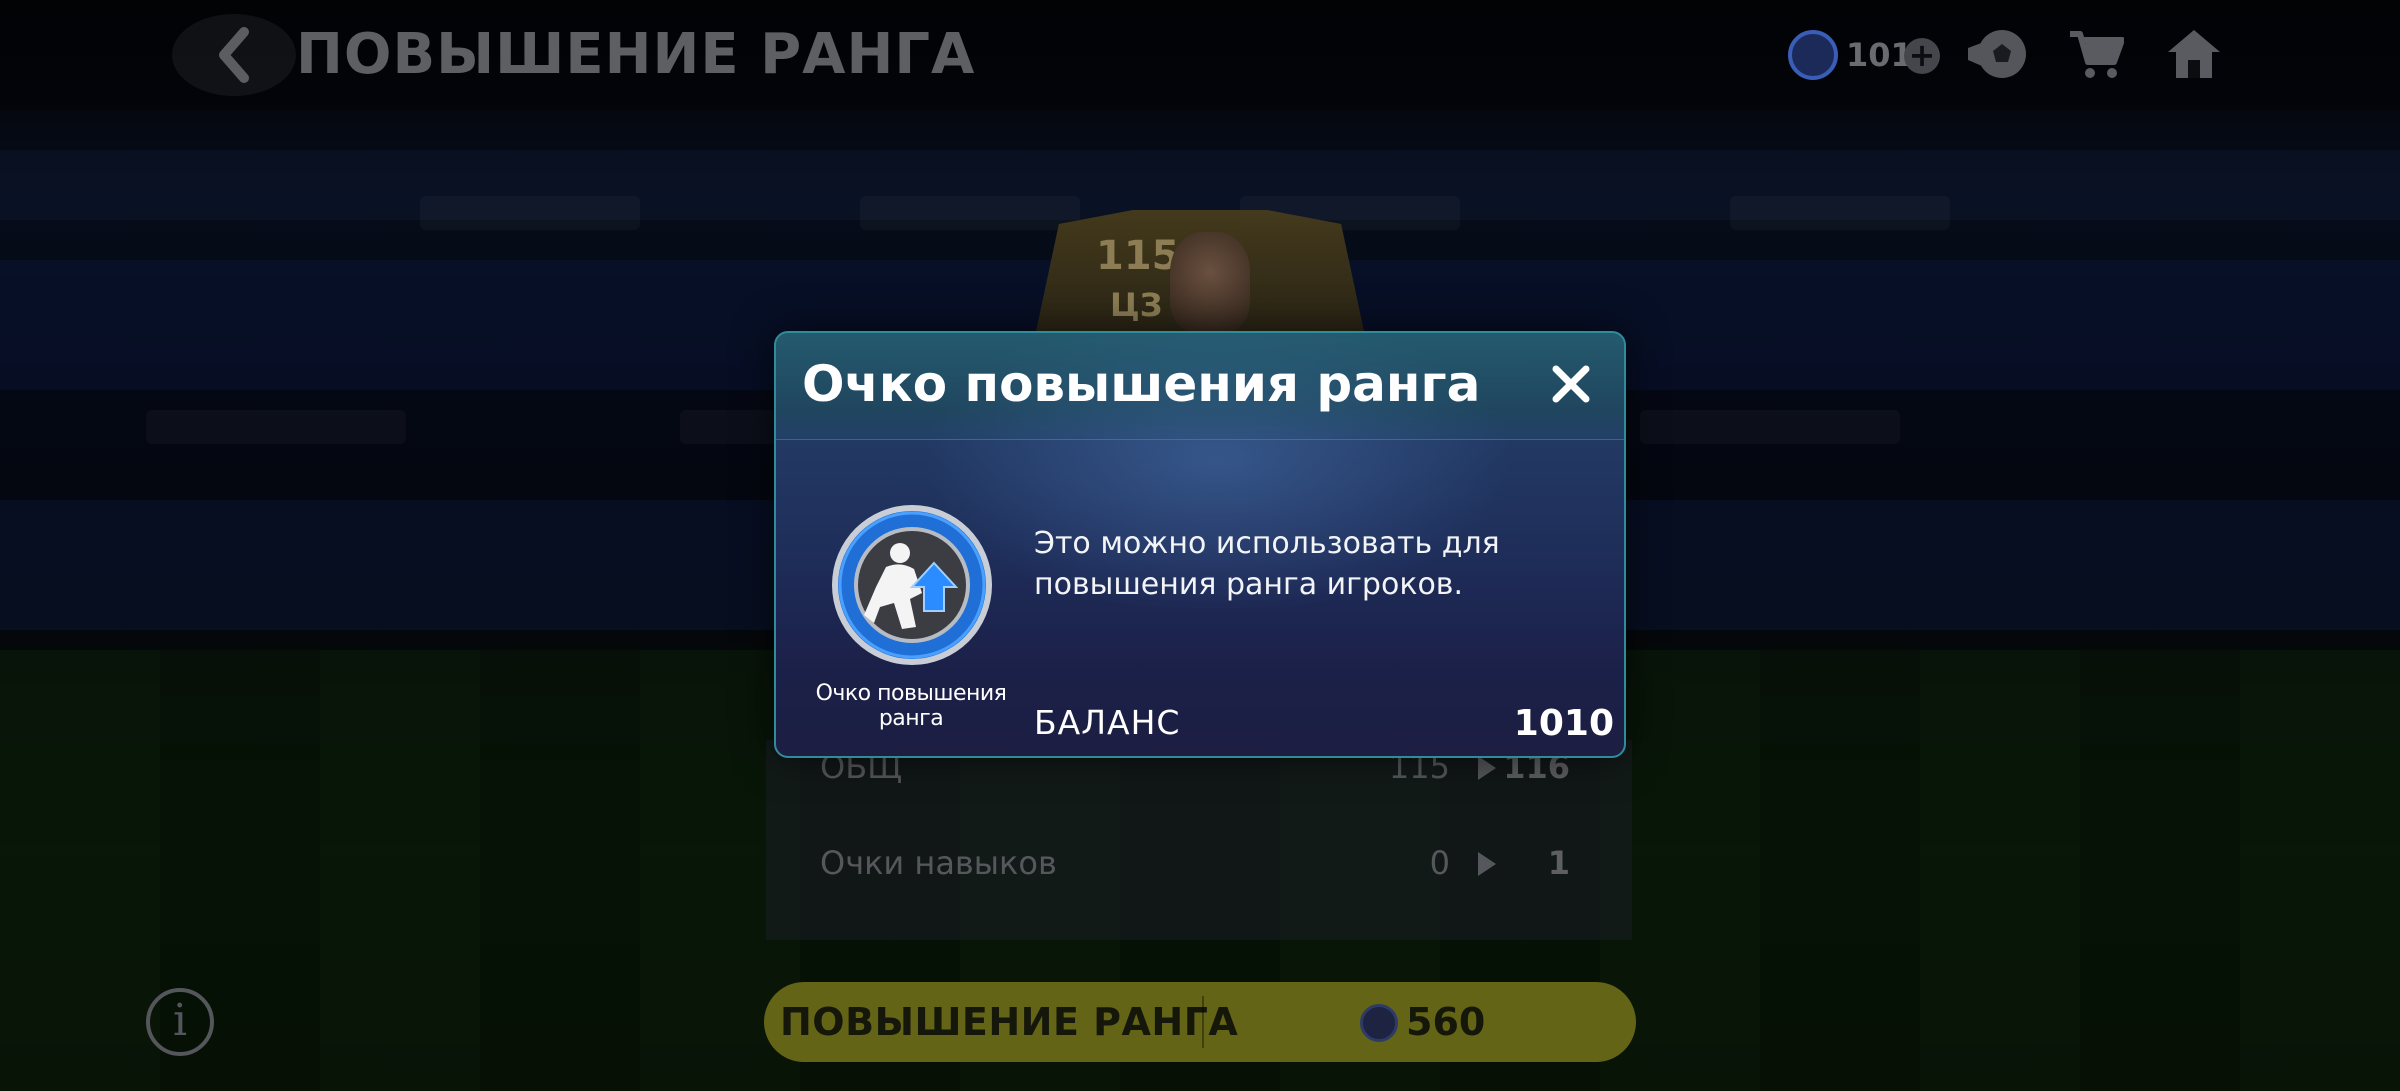  Describe the element at coordinates (1446, 1022) in the screenshot. I see `rank-up-cost: 560` at that location.